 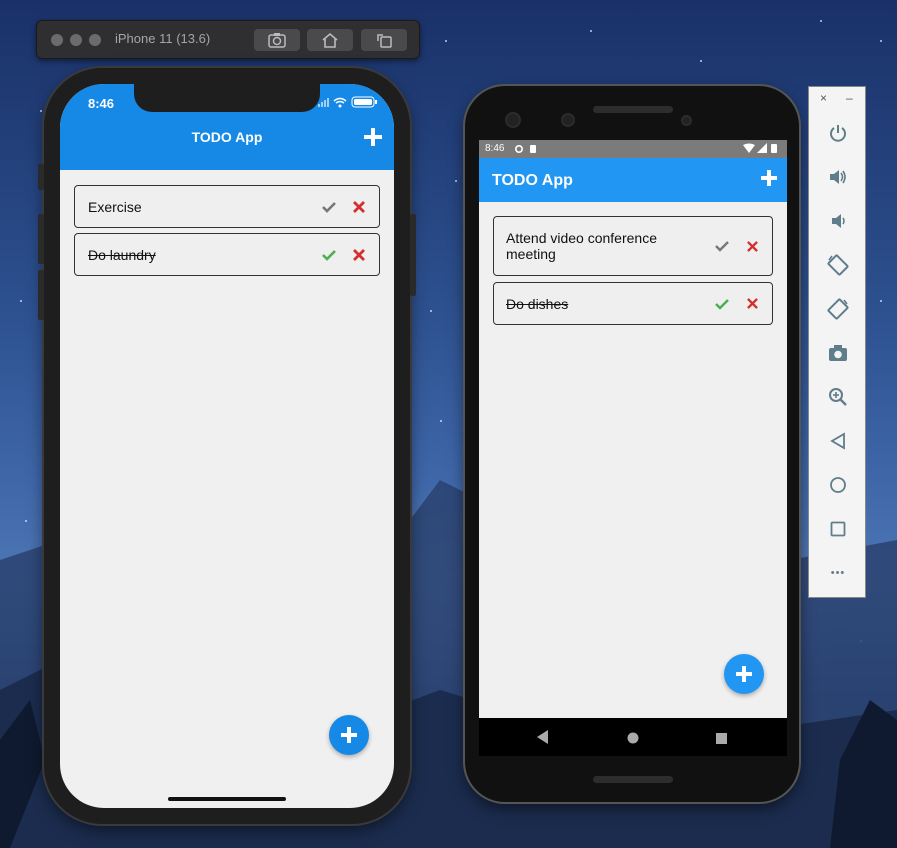 I want to click on front-sensor-dot, so click(x=686, y=120).